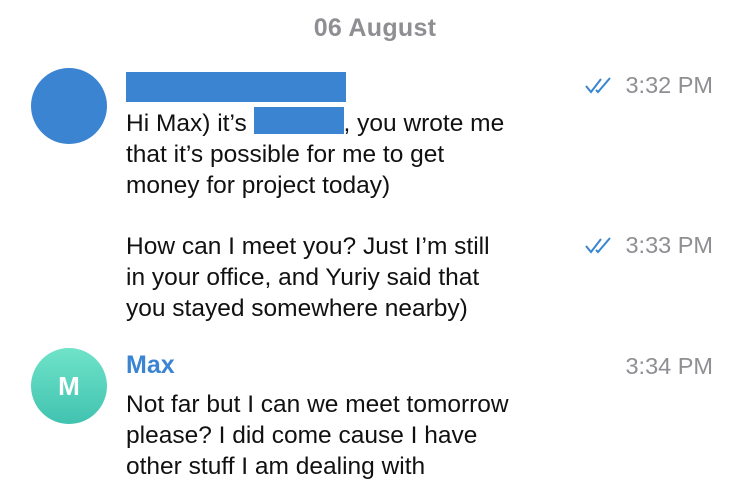 The height and width of the screenshot is (501, 750). Describe the element at coordinates (375, 28) in the screenshot. I see `date-header: 06 August` at that location.